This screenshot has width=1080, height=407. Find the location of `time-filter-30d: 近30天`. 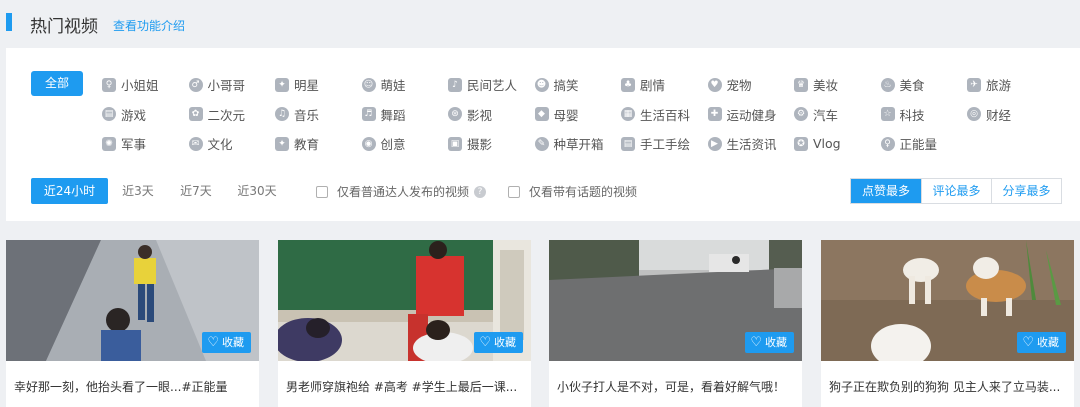

time-filter-30d: 近30天 is located at coordinates (257, 191).